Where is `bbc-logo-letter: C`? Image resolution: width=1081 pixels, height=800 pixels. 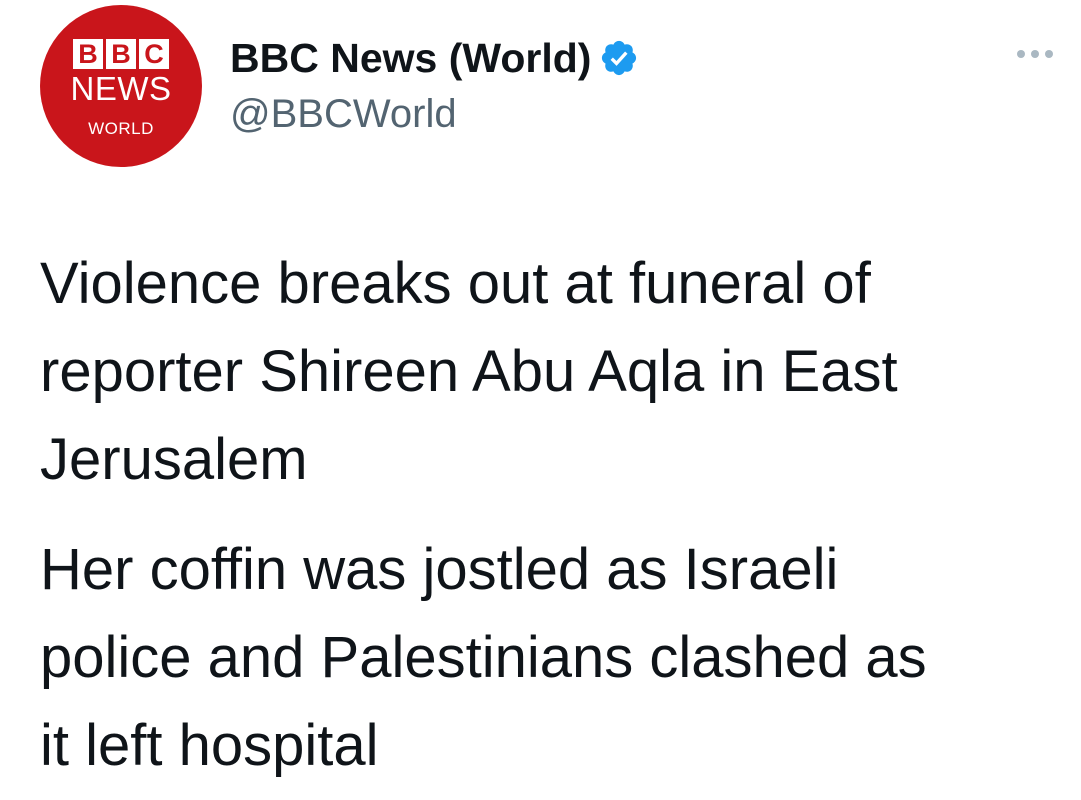
bbc-logo-letter: C is located at coordinates (154, 54).